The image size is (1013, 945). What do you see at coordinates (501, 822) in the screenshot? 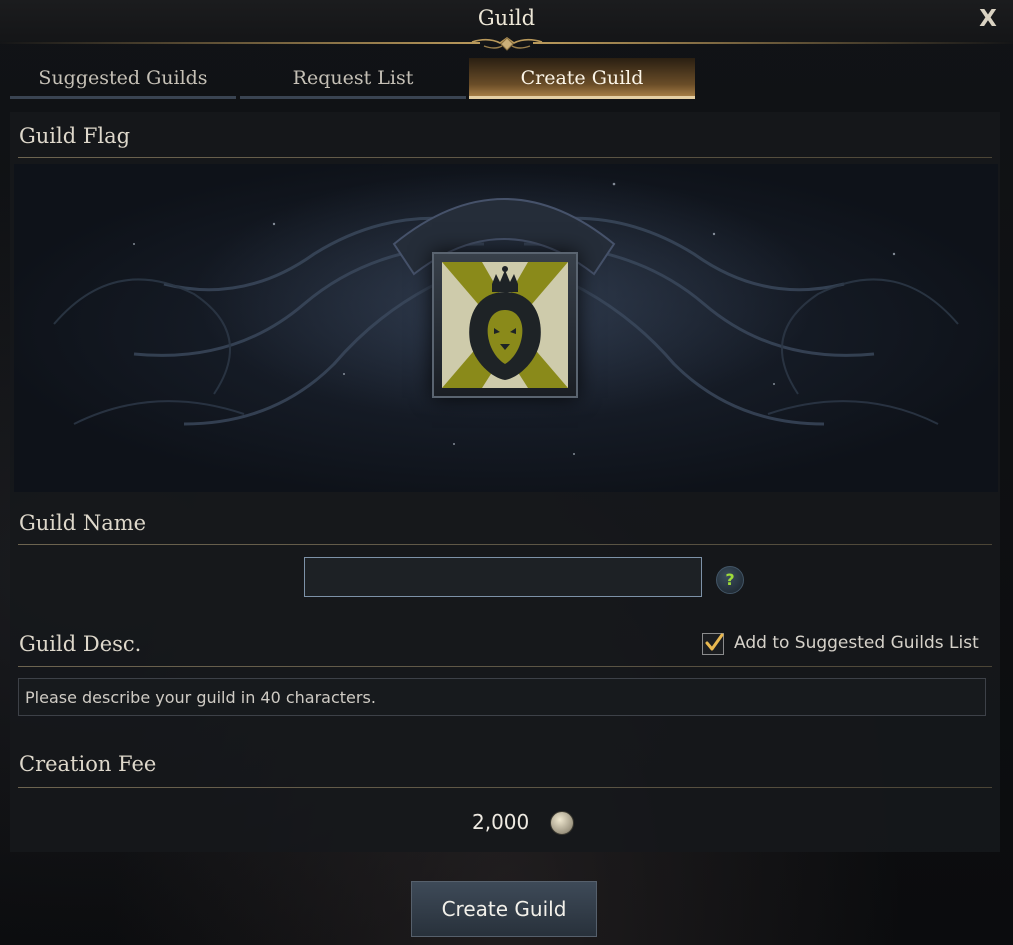
I see `creation-fee-amount: 2,000` at bounding box center [501, 822].